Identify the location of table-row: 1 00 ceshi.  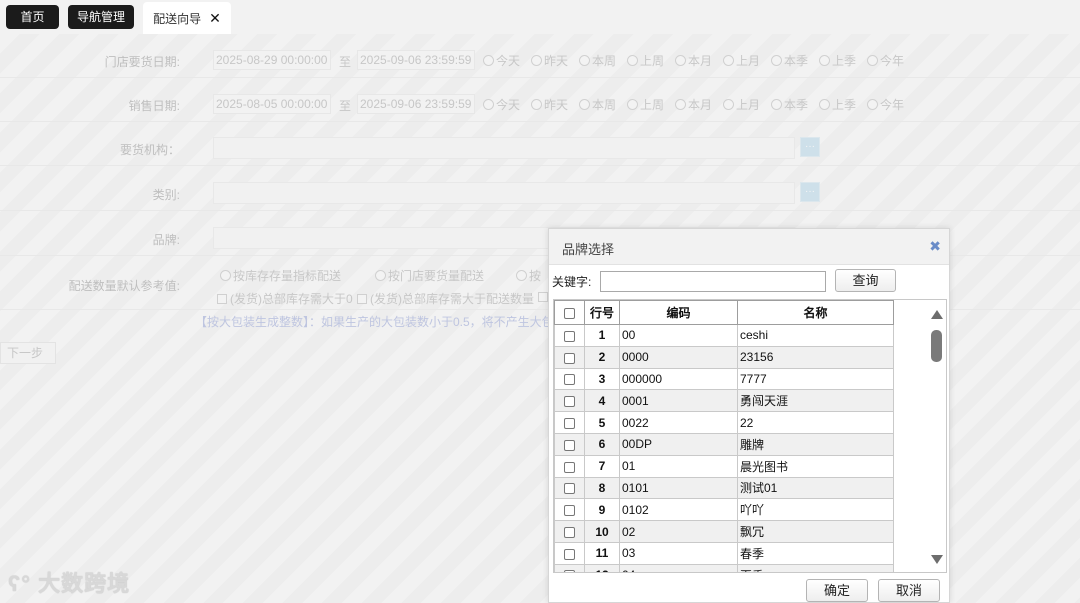
(724, 335).